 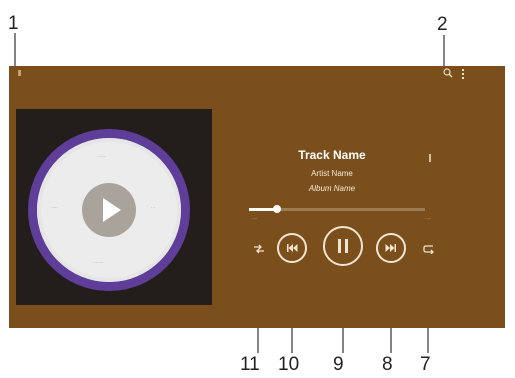 I want to click on callout-9: 9, so click(x=338, y=364).